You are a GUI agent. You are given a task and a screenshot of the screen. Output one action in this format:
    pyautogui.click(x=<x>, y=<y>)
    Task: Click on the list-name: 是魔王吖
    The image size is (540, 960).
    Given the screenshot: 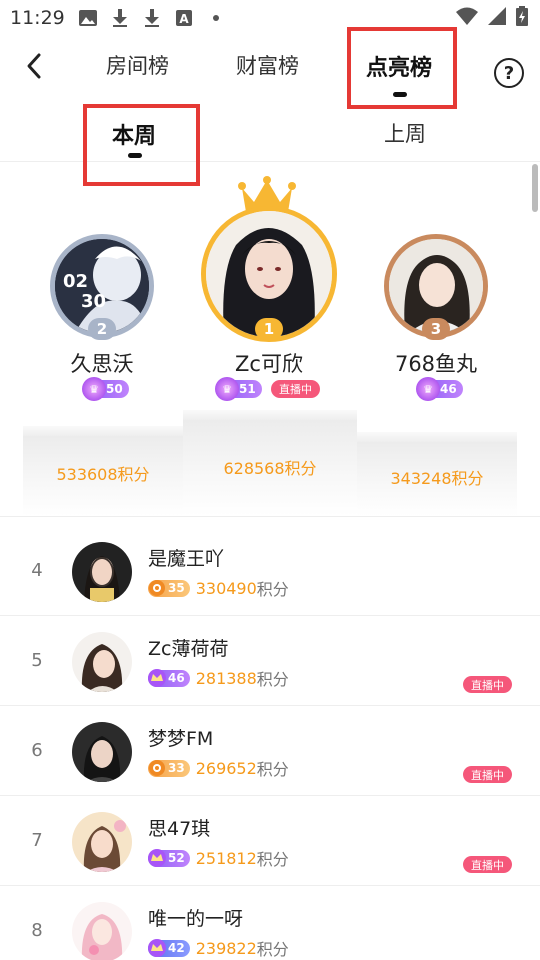 What is the action you would take?
    pyautogui.click(x=186, y=559)
    